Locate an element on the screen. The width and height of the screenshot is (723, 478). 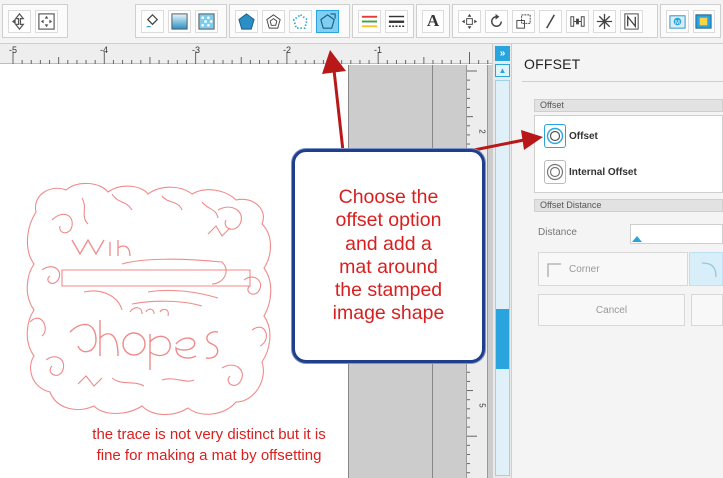
internal-offset-option: Internal Offset is located at coordinates (590, 172).